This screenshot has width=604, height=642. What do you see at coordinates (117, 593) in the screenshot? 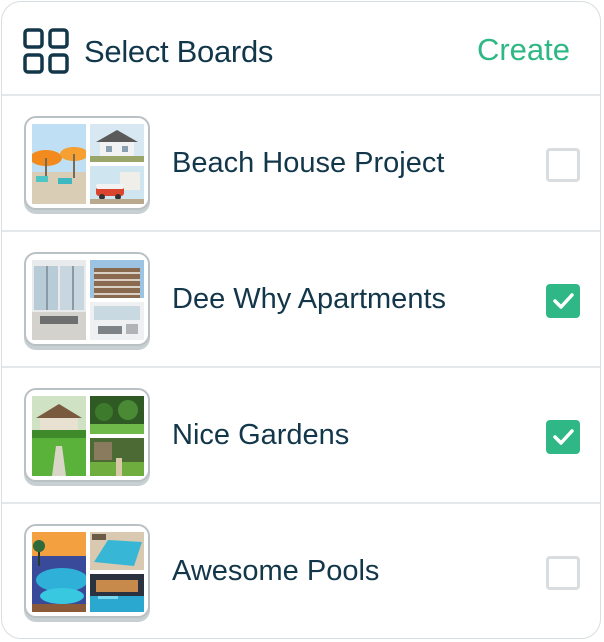
I see `night-pool-image` at bounding box center [117, 593].